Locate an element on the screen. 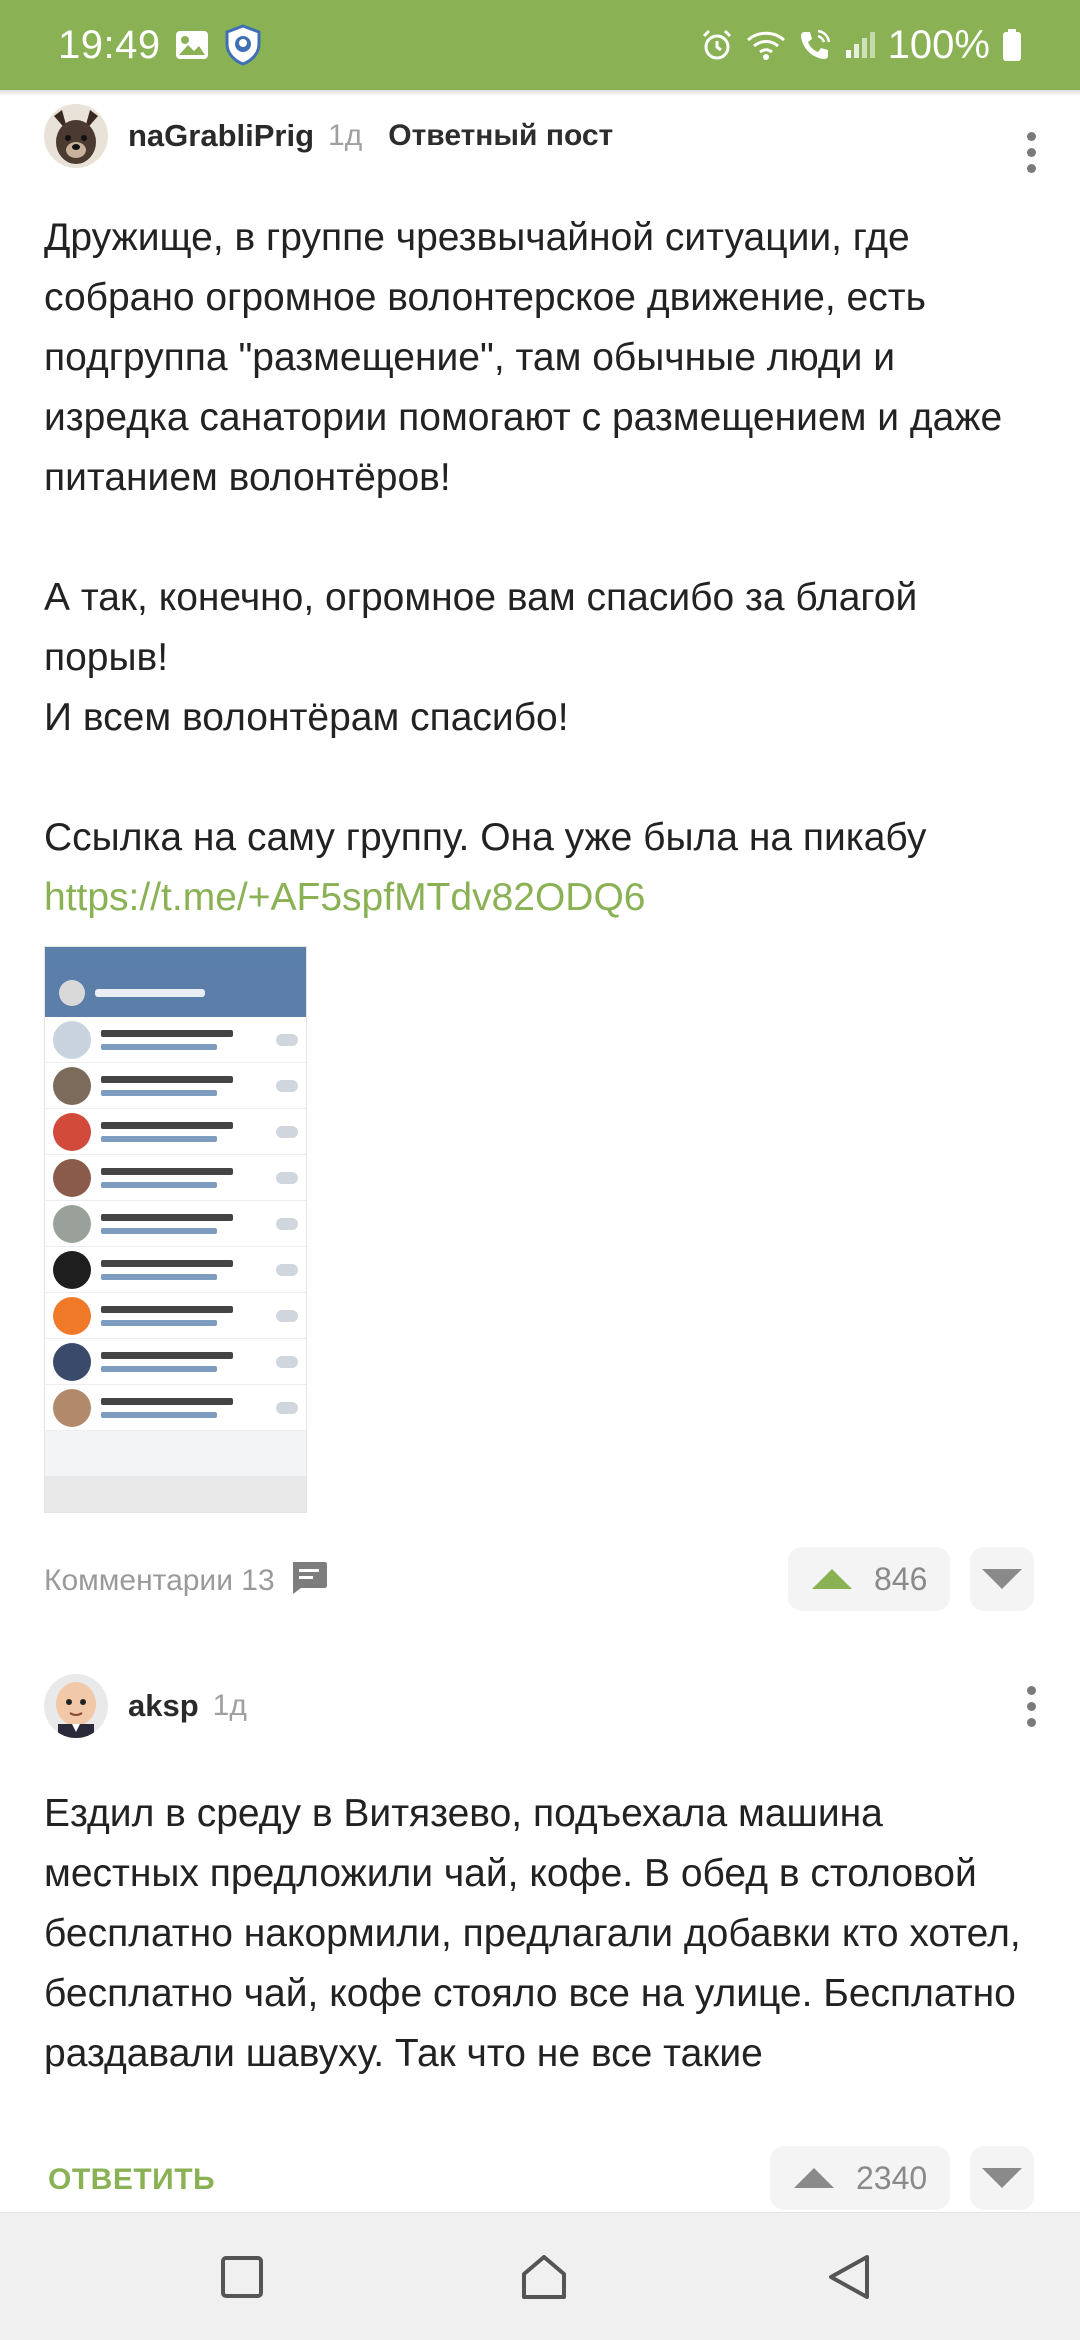 The image size is (1080, 2340). rating-value: 846 is located at coordinates (901, 1578).